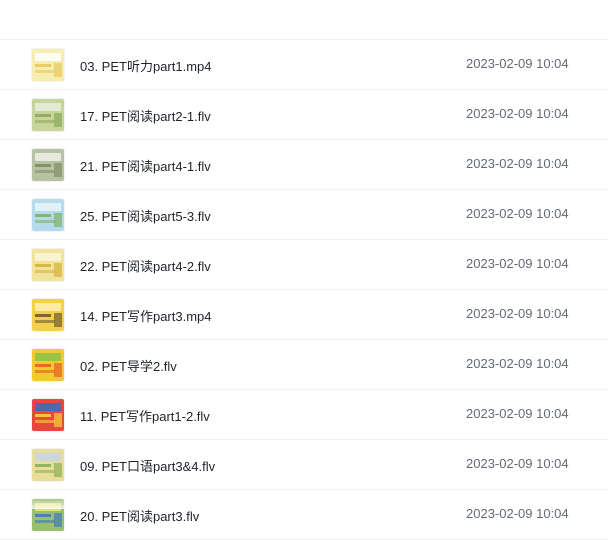  What do you see at coordinates (304, 165) in the screenshot?
I see `file-row: 21. PET阅读part4-1.flv 2023-02-09 10:04` at bounding box center [304, 165].